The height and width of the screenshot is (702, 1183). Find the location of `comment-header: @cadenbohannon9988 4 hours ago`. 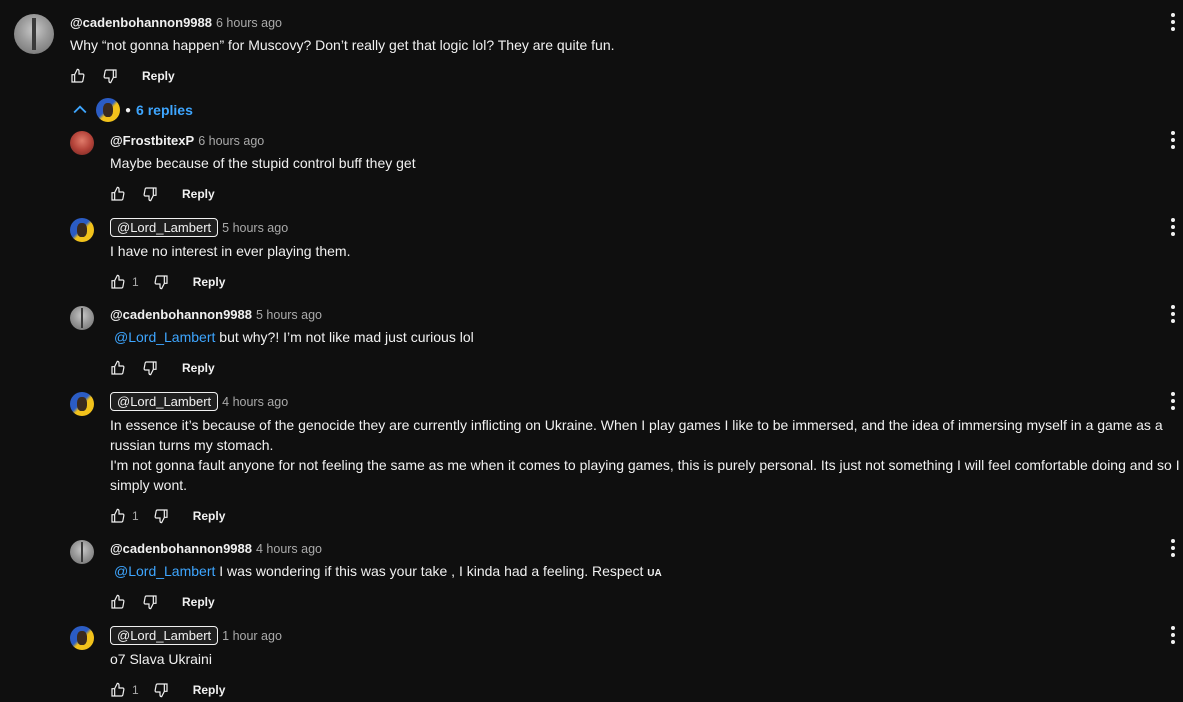

comment-header: @cadenbohannon9988 4 hours ago is located at coordinates (216, 548).